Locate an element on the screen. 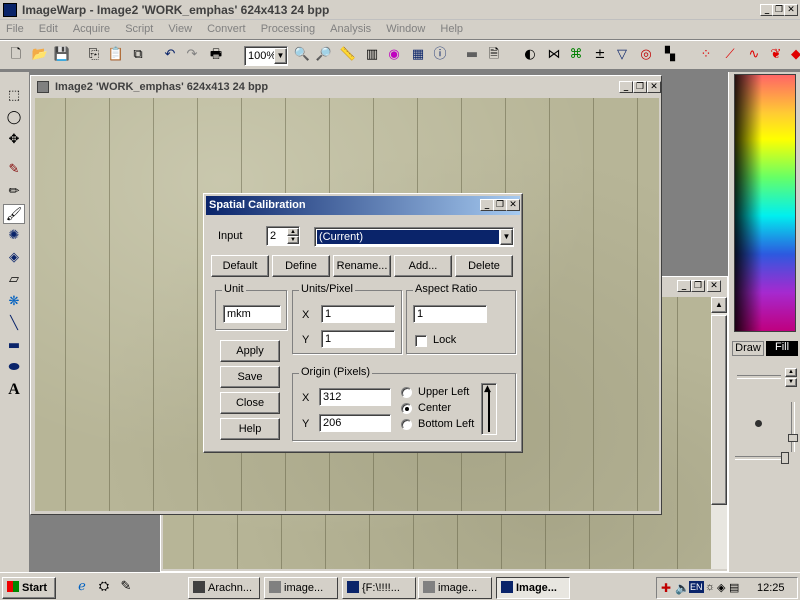  zoom-out-icon: 🔎 is located at coordinates (324, 55).